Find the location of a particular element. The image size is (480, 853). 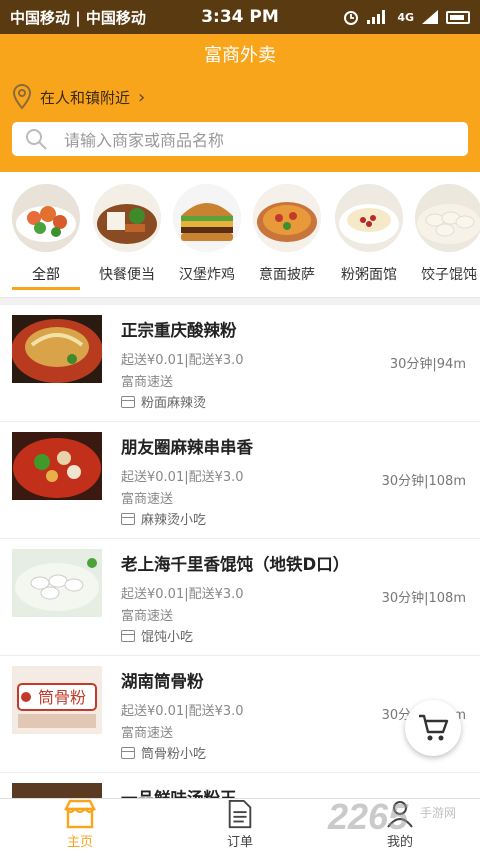

shop-tag-label: 馄饨小吃 is located at coordinates (167, 637).